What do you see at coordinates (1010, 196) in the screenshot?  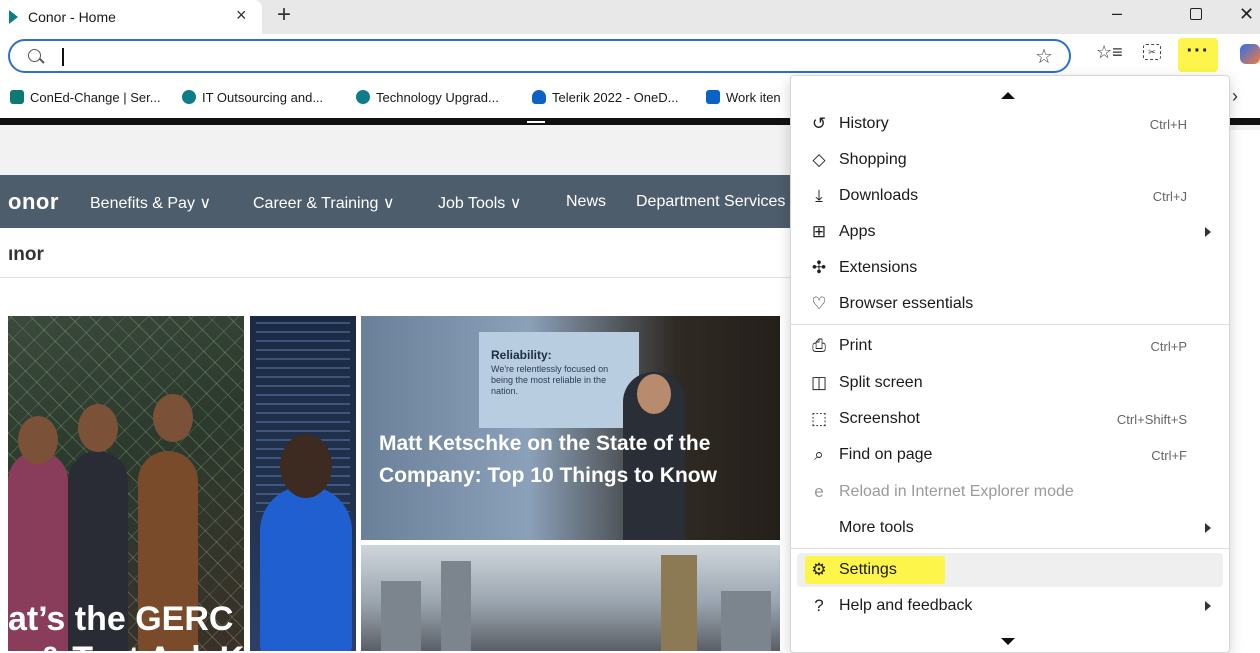 I see `menu-item-downloads: ⤓ Downloads Ctrl+J` at bounding box center [1010, 196].